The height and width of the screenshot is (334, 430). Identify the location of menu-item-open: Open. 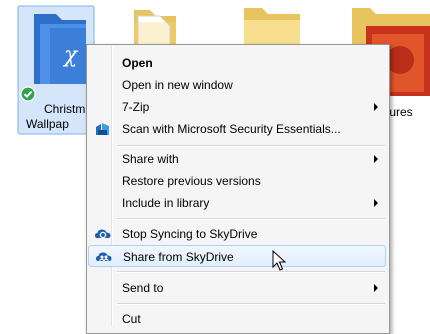
(237, 63).